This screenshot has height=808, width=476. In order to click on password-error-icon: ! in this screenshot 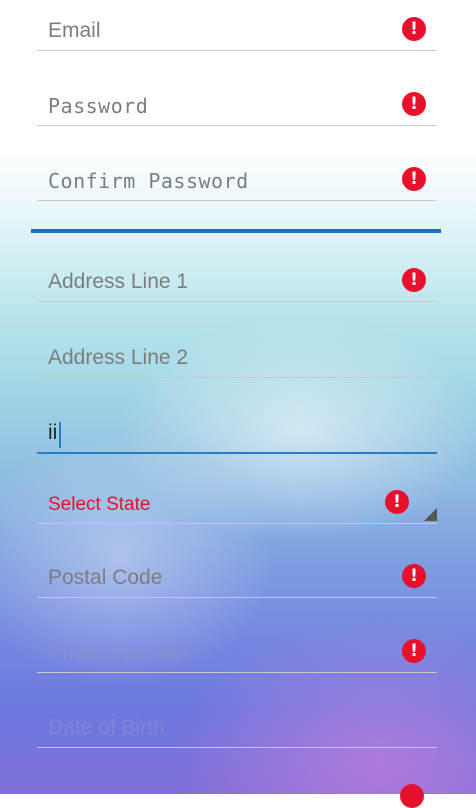, I will do `click(414, 104)`.